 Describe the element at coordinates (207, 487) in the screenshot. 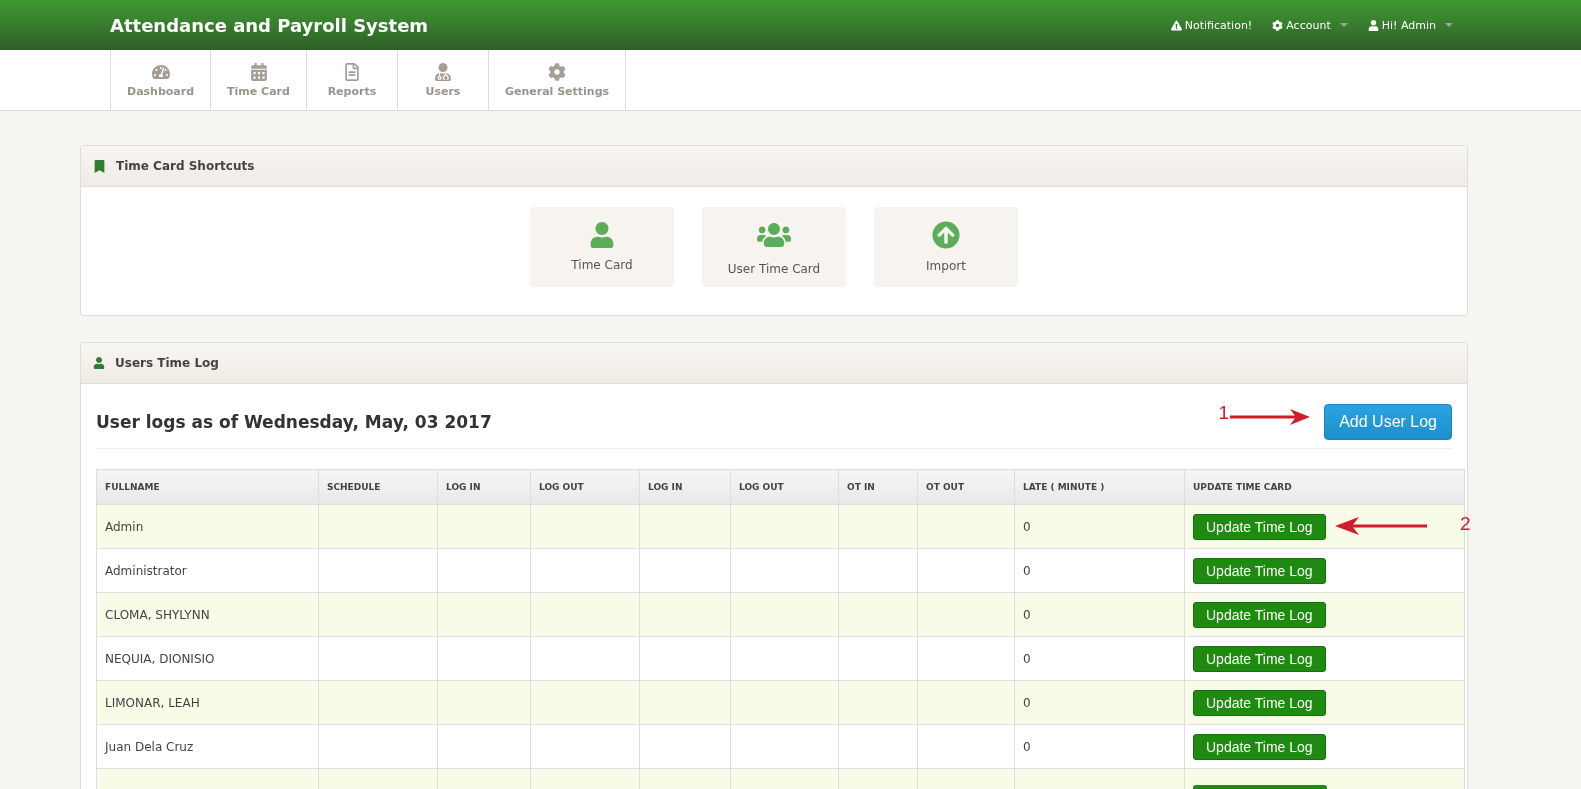

I see `column-header: FULLNAME` at that location.